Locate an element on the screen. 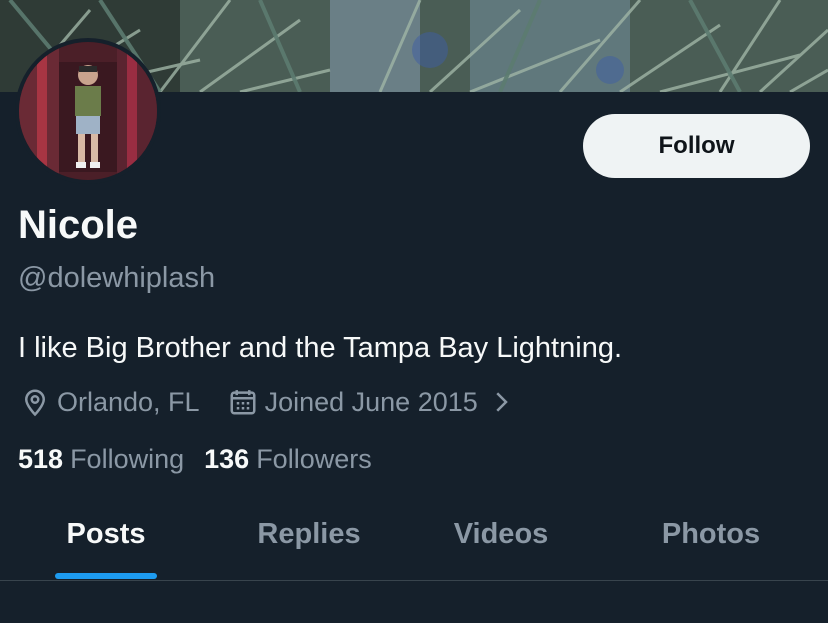 The image size is (828, 623). user-handle: @dolewhiplash is located at coordinates (117, 278).